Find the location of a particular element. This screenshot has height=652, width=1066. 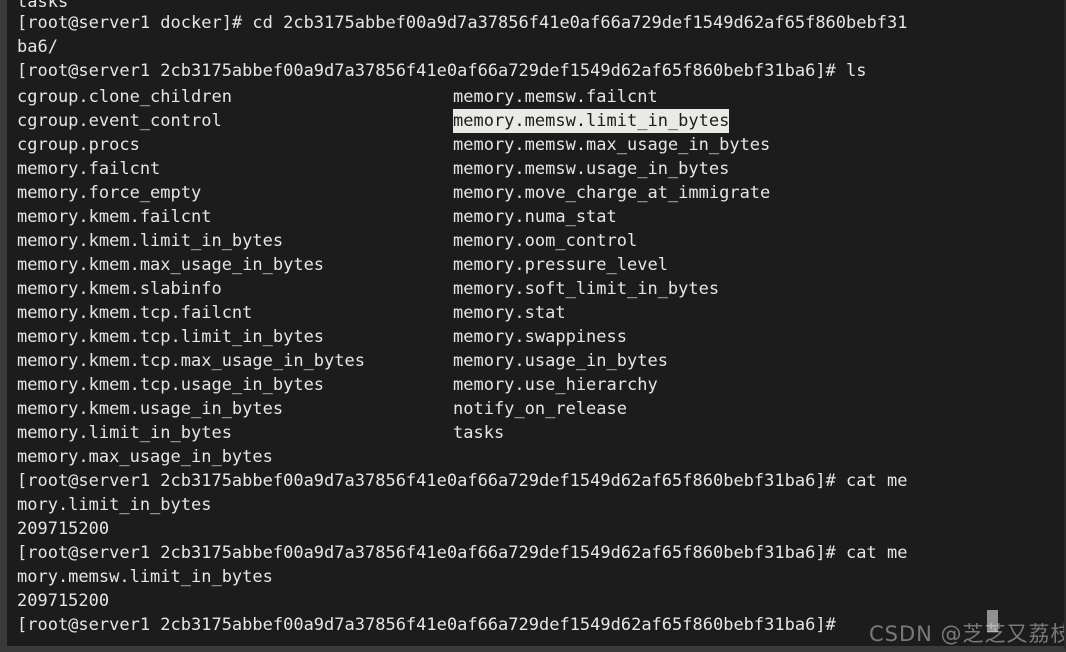

terminal-line-memsw-value-output: 209715200 is located at coordinates (63, 601).